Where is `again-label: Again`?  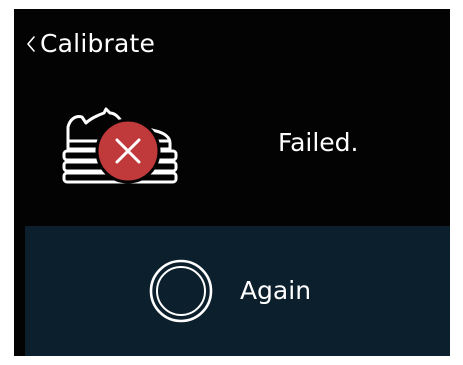 again-label: Again is located at coordinates (275, 291).